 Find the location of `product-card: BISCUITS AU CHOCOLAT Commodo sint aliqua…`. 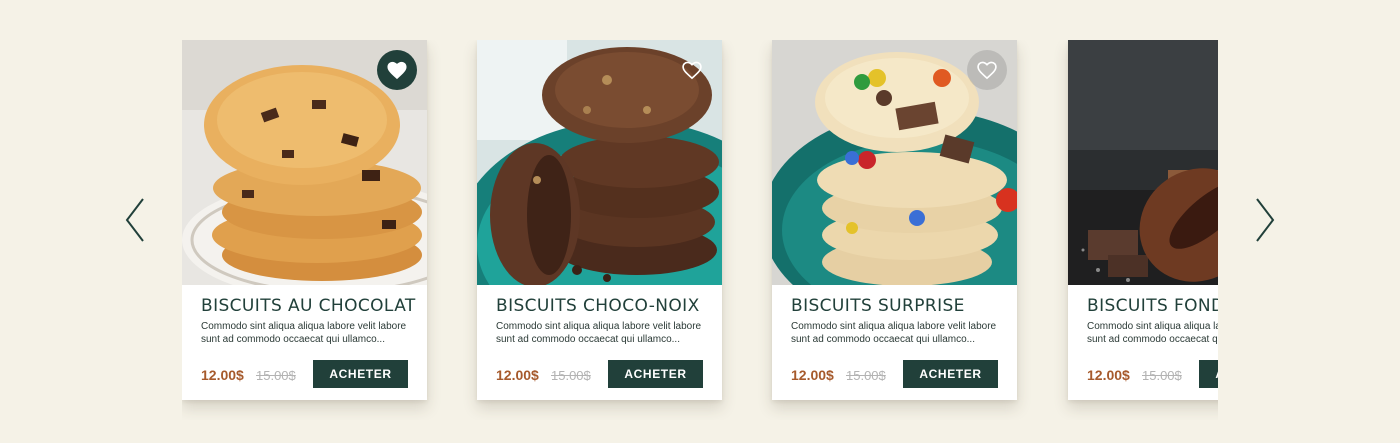

product-card: BISCUITS AU CHOCOLAT Commodo sint aliqua… is located at coordinates (304, 220).